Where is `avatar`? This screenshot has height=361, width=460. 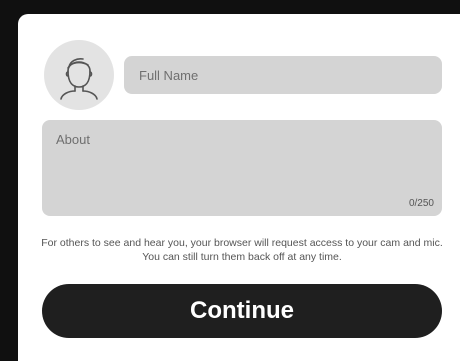
avatar is located at coordinates (79, 75).